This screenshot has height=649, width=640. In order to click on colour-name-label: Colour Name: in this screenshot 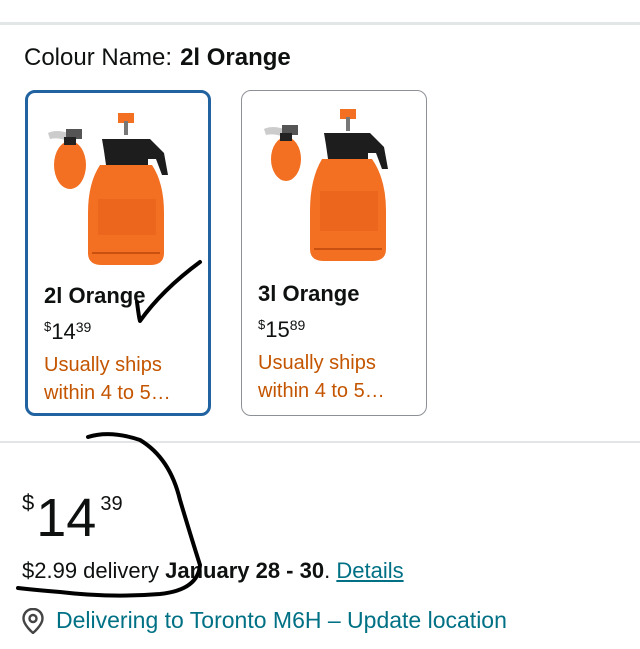, I will do `click(98, 57)`.